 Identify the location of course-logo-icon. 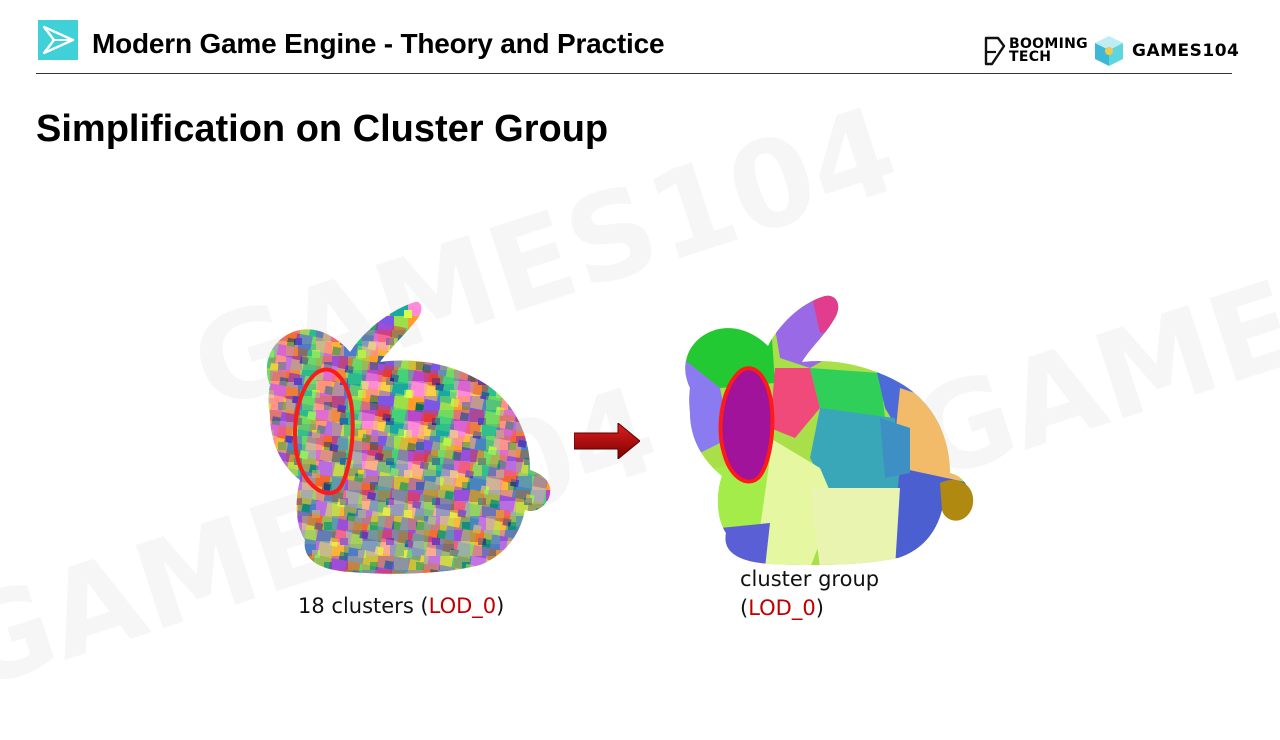
(58, 40).